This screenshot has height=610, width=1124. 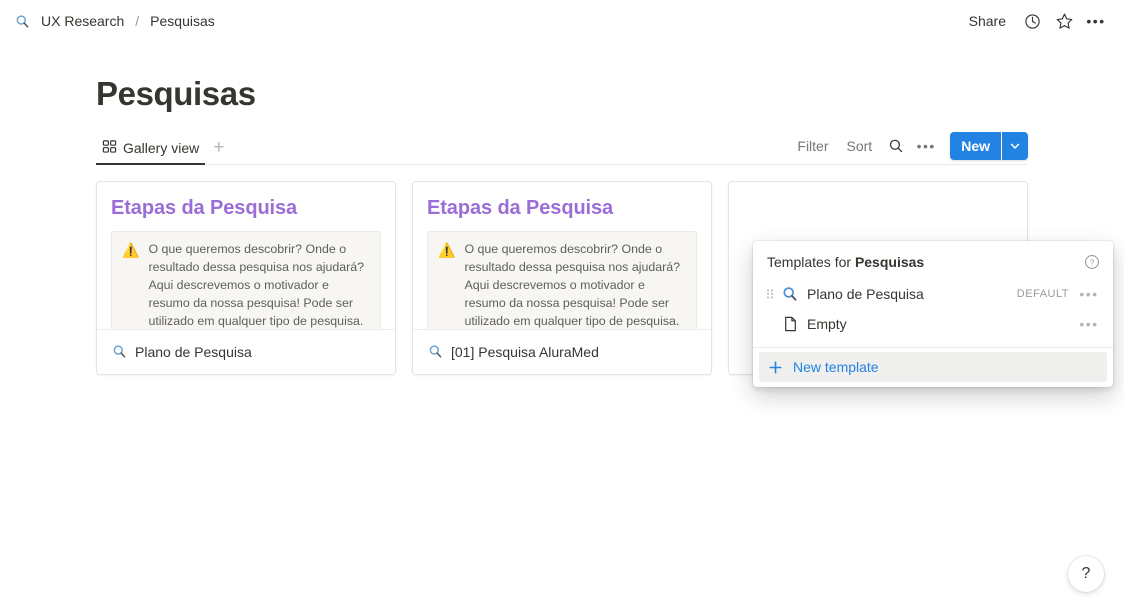 I want to click on add-view-button: +, so click(x=218, y=151).